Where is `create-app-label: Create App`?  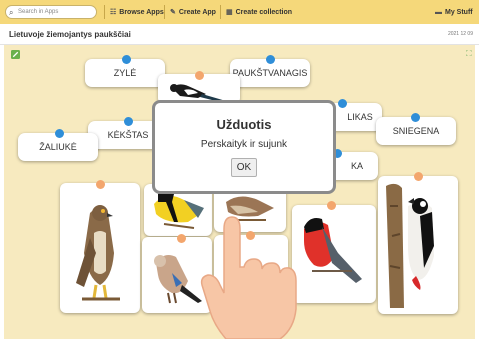 create-app-label: Create App is located at coordinates (197, 12).